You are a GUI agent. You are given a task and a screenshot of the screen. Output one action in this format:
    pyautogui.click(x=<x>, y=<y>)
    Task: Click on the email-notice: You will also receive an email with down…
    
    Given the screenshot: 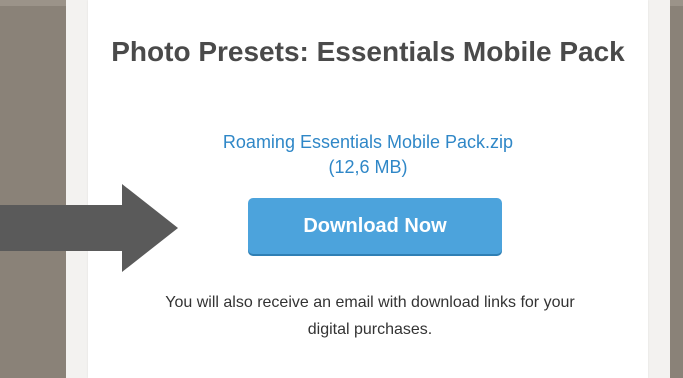 What is the action you would take?
    pyautogui.click(x=370, y=316)
    